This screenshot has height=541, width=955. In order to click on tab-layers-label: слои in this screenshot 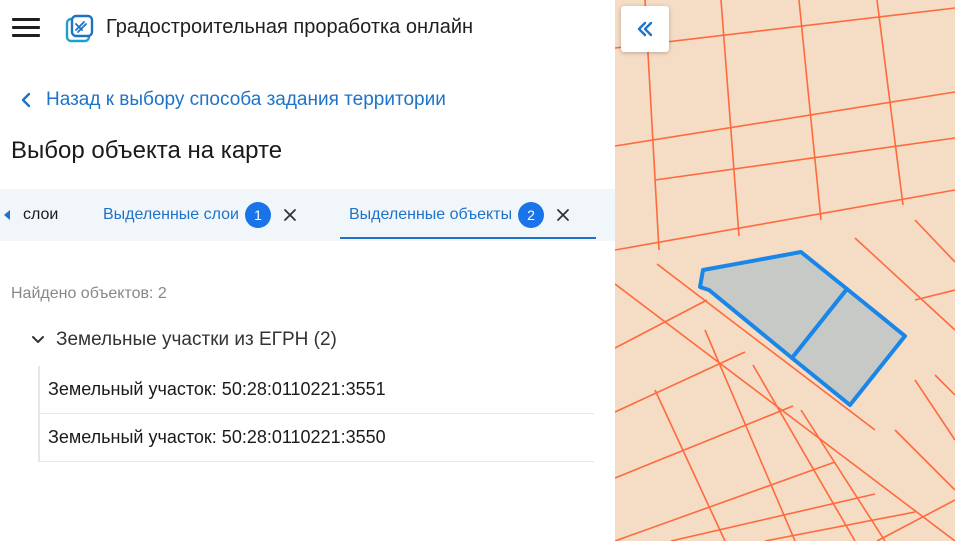, I will do `click(41, 214)`.